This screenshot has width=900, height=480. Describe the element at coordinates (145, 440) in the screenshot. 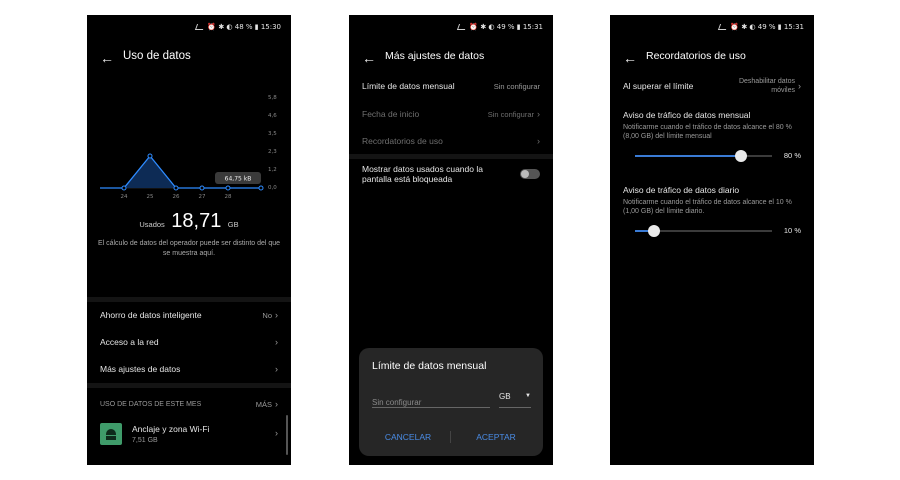

I see `app-size: 7,51 GB` at that location.